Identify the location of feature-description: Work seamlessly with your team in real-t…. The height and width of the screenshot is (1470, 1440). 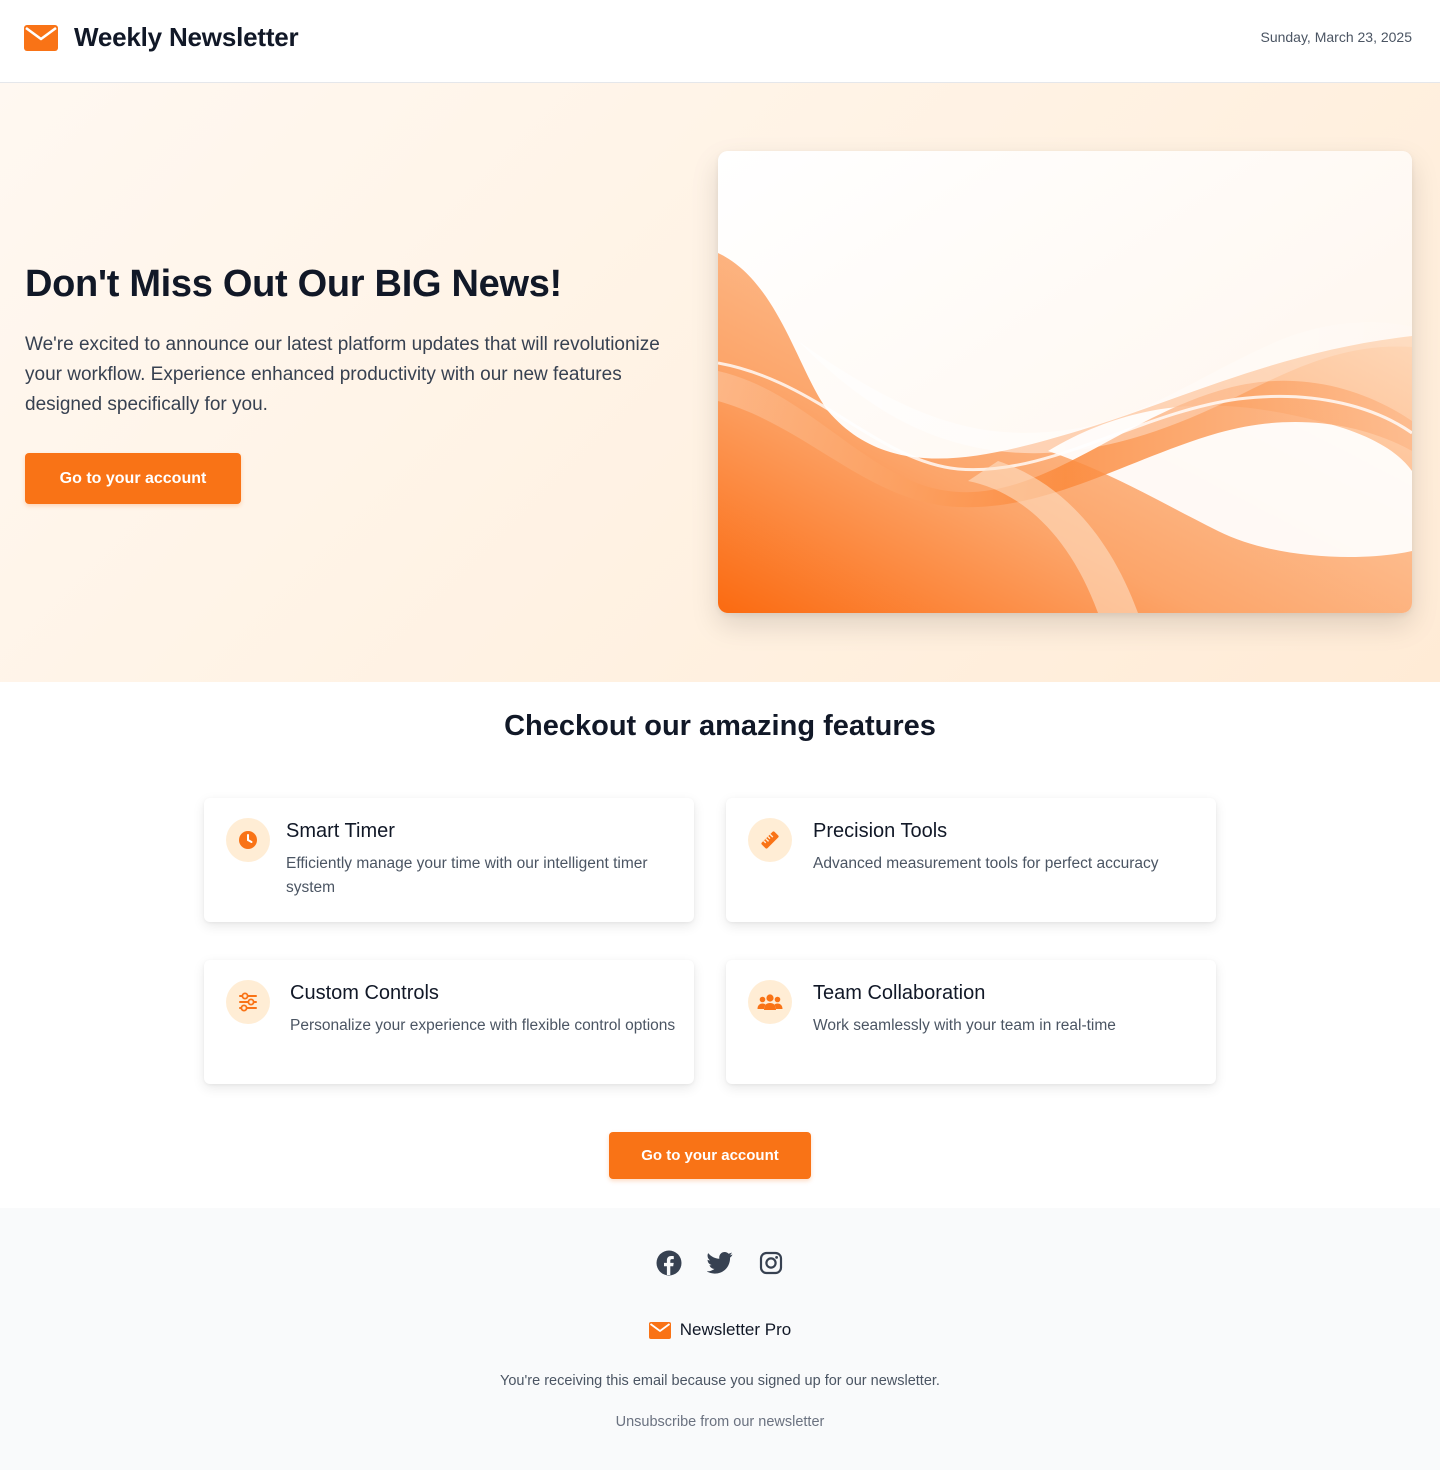
(964, 1025).